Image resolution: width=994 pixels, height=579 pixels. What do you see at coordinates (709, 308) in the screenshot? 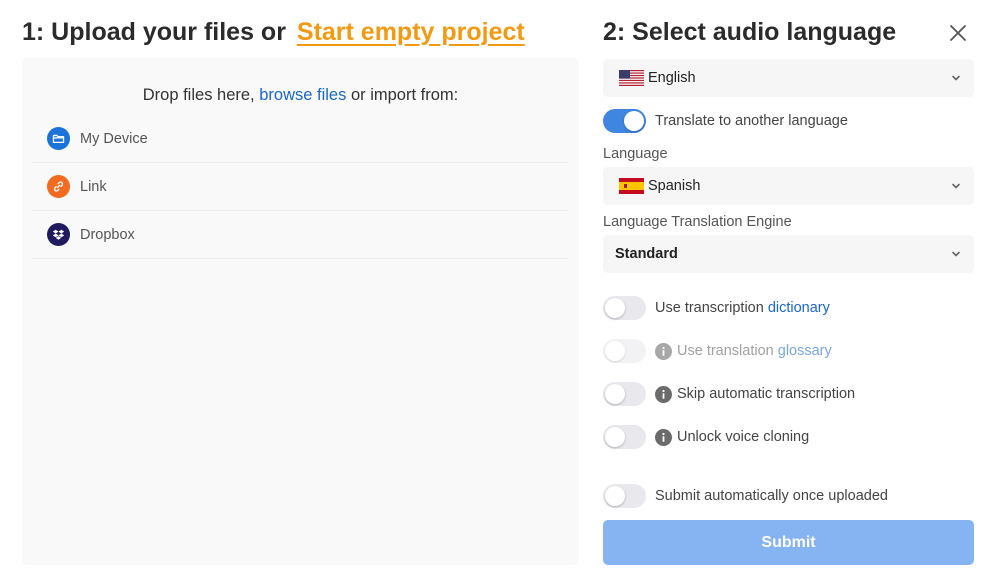
I see `dictionary-label-text: Use transcription` at bounding box center [709, 308].